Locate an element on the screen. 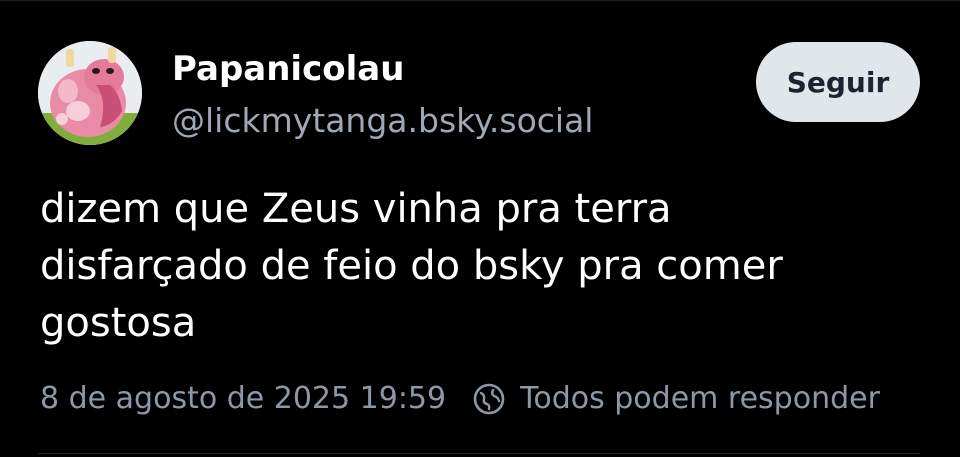 This screenshot has width=960, height=457. pink-pokemon-avatar-icon is located at coordinates (90, 93).